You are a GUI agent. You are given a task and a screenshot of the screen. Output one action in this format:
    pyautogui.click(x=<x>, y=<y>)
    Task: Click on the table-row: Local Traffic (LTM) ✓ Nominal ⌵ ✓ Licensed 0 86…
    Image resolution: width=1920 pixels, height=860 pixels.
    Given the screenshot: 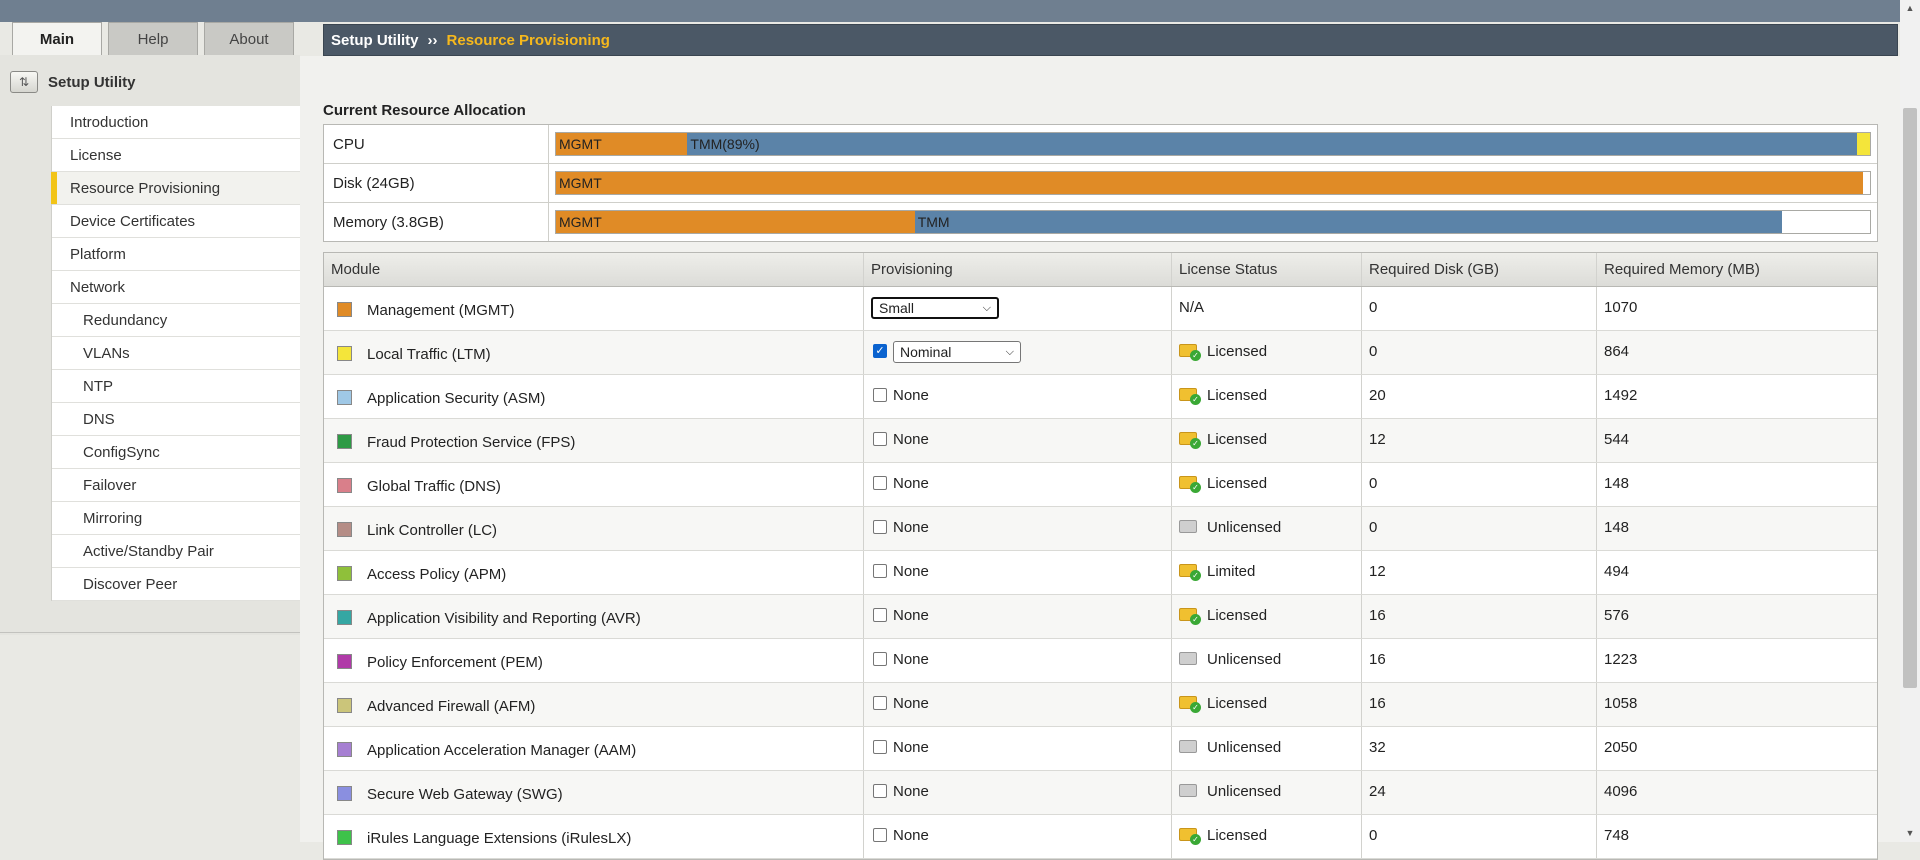 What is the action you would take?
    pyautogui.click(x=1100, y=353)
    